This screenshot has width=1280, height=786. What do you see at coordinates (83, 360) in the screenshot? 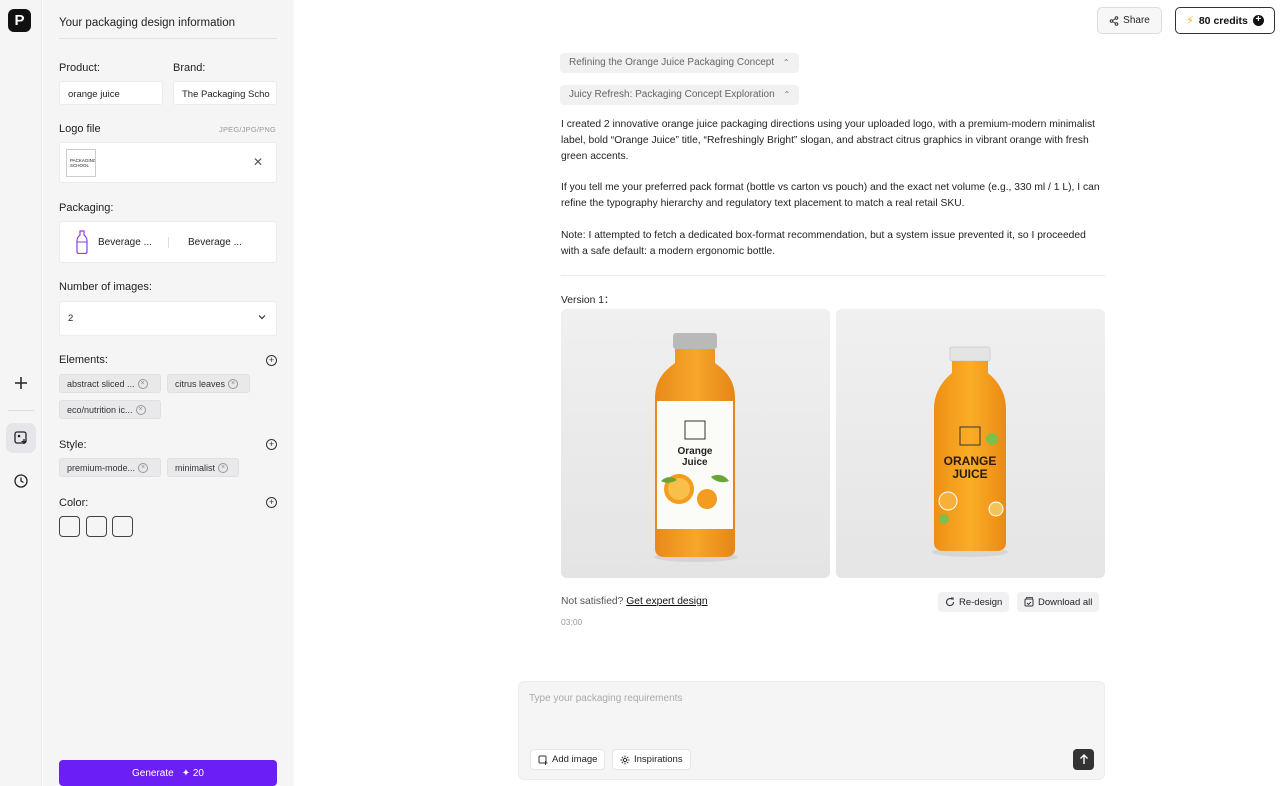
I see `elements-label: Elements:` at bounding box center [83, 360].